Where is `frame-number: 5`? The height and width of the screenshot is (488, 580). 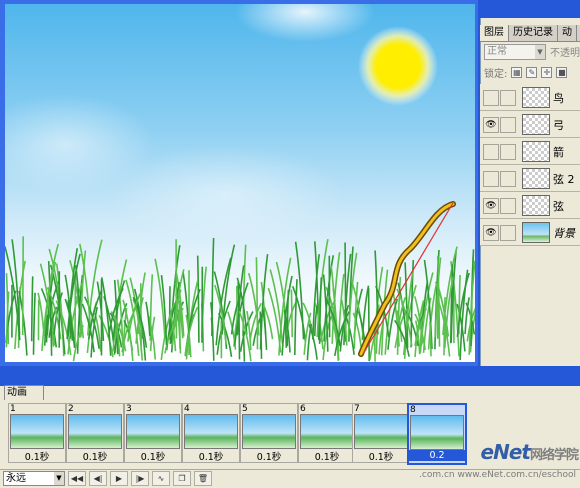 frame-number: 5 is located at coordinates (245, 409).